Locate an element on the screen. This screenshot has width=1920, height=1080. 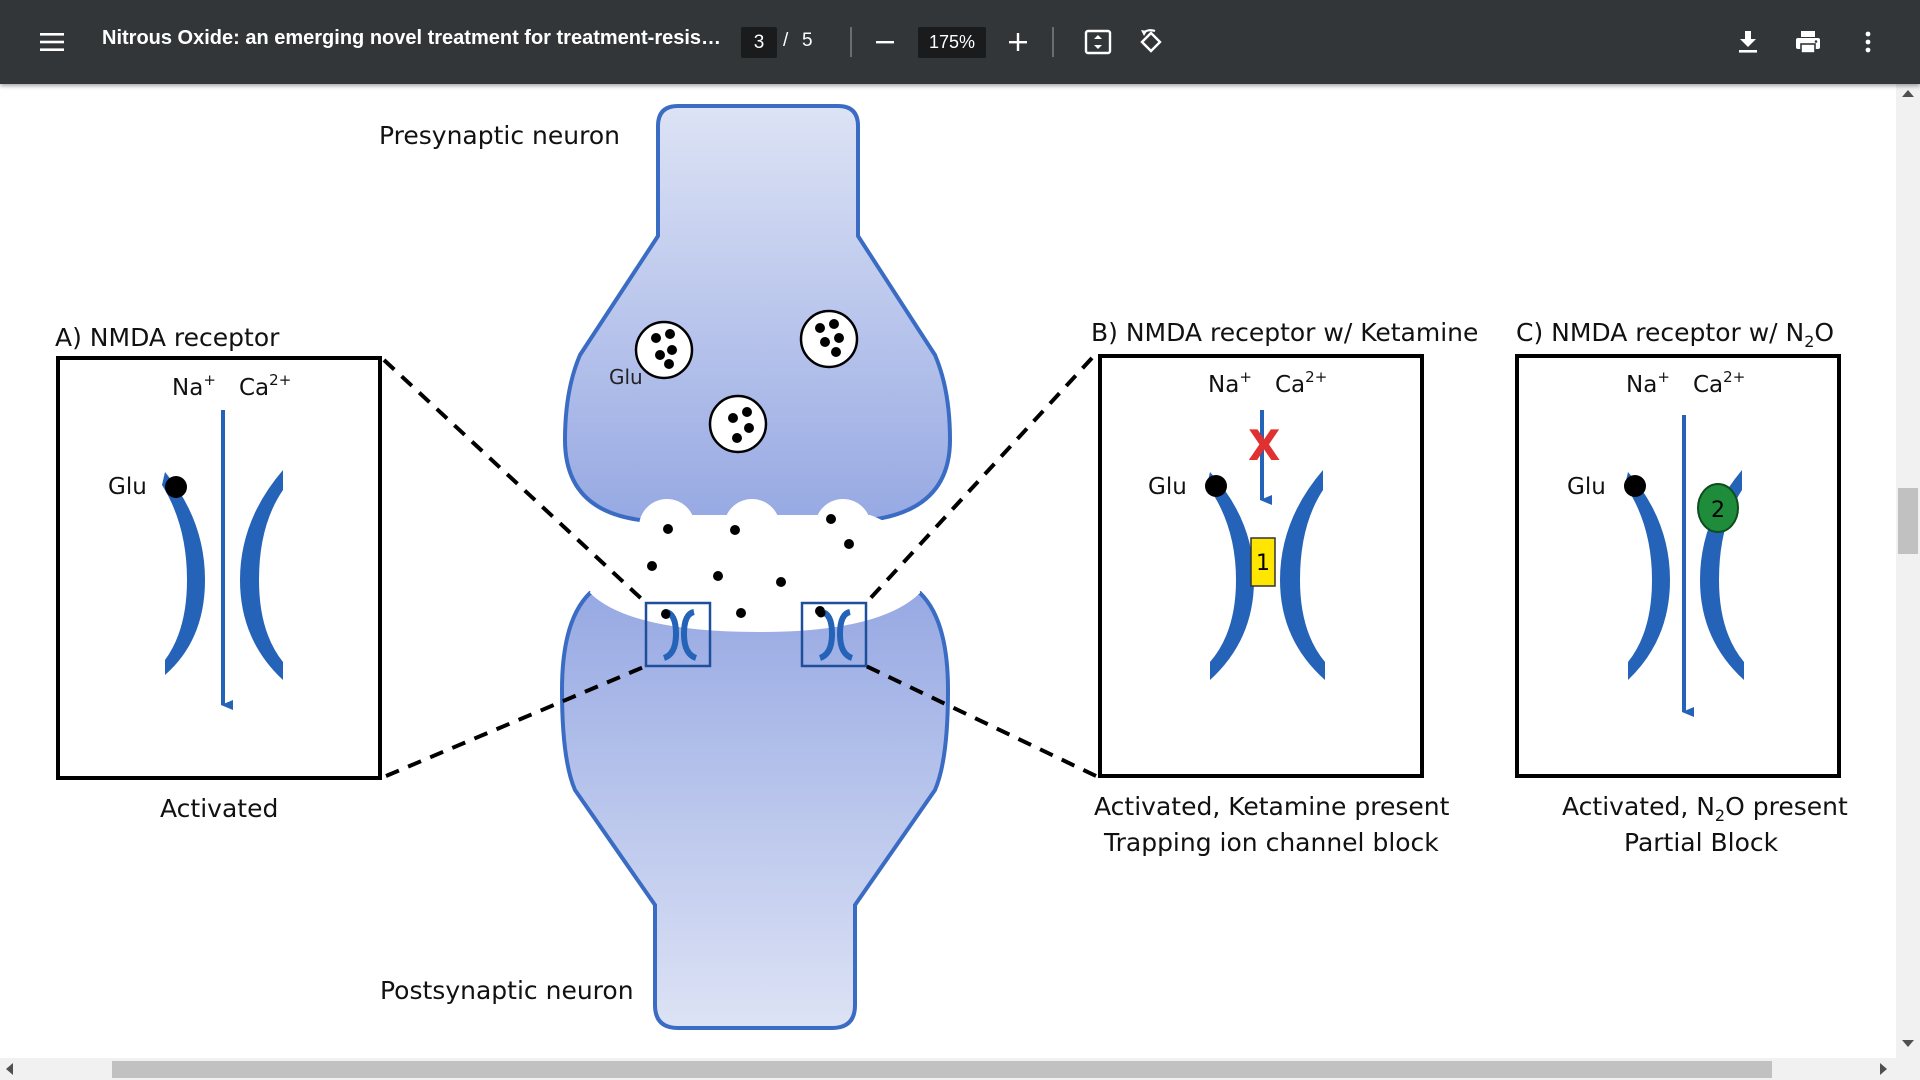
panel-c-caption-end: O present is located at coordinates (1786, 806).